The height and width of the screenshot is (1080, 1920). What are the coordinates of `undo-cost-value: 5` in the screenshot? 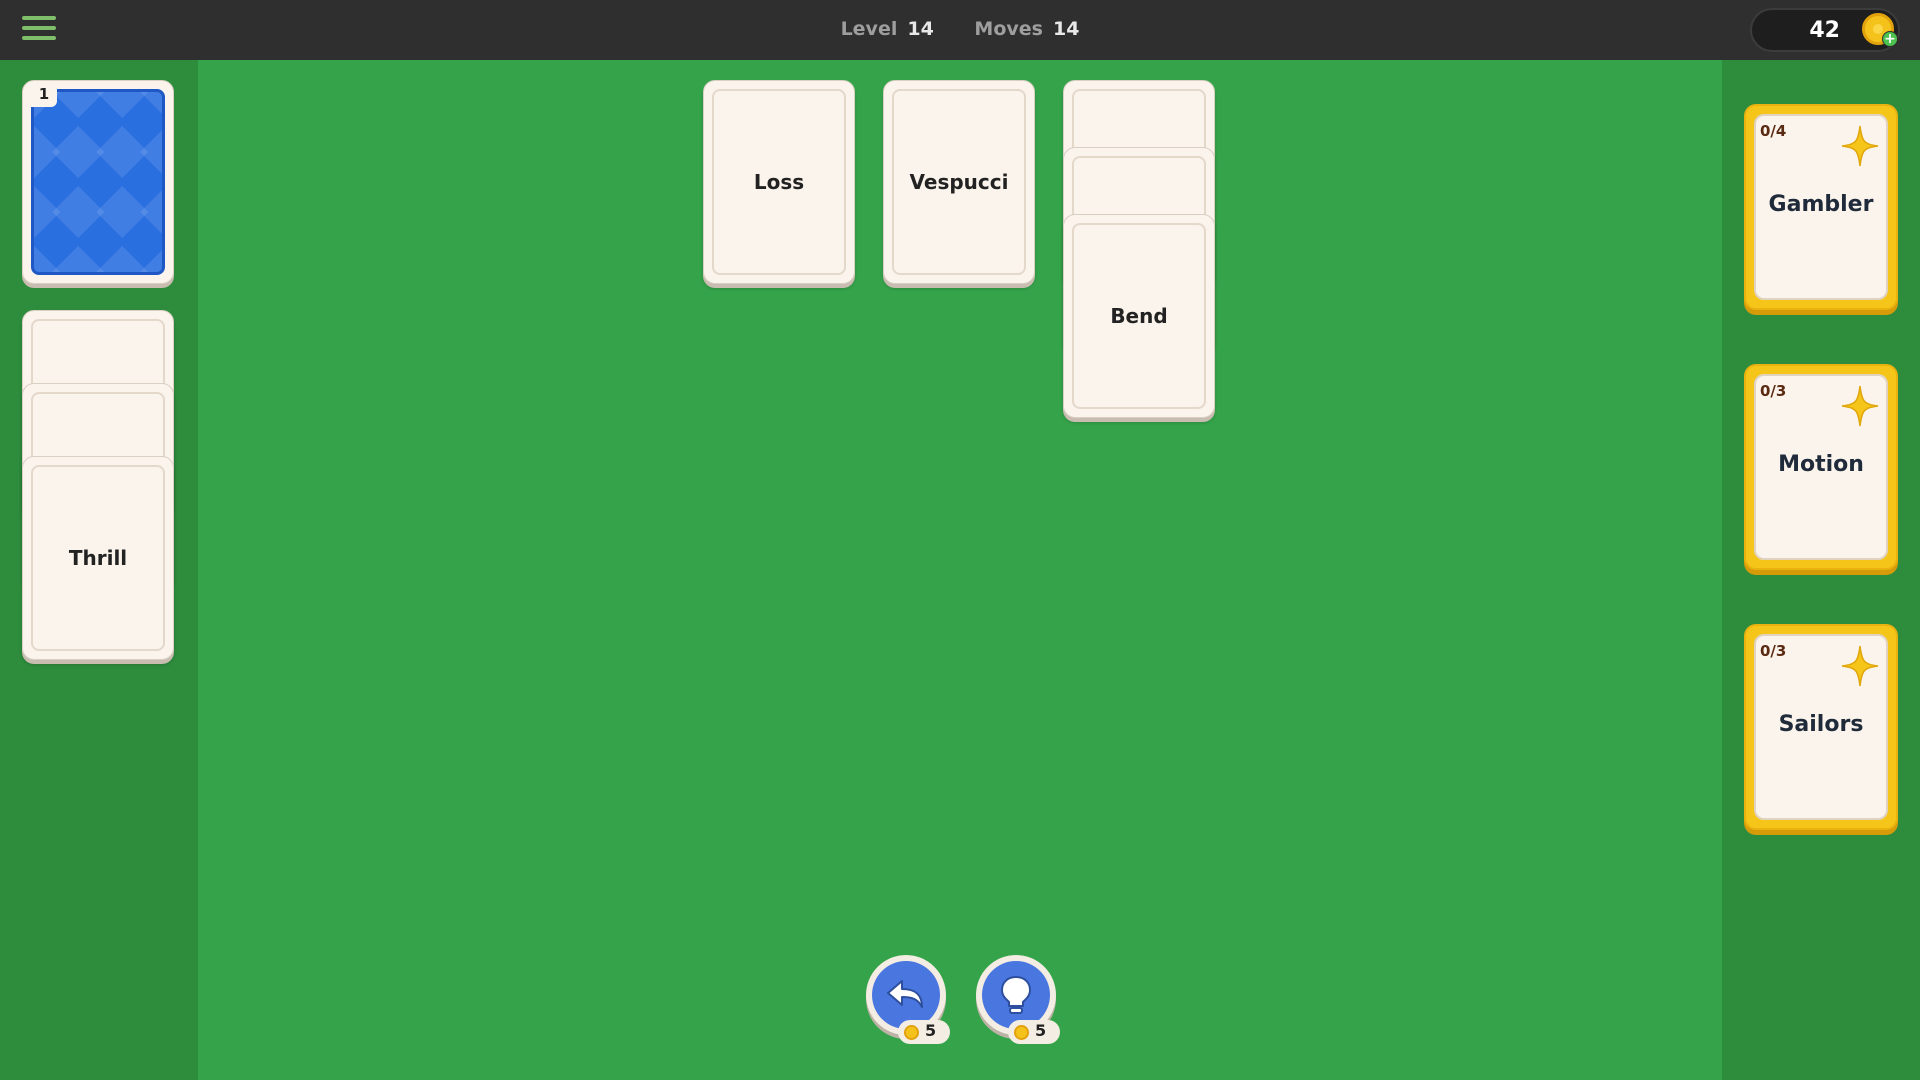 It's located at (931, 1030).